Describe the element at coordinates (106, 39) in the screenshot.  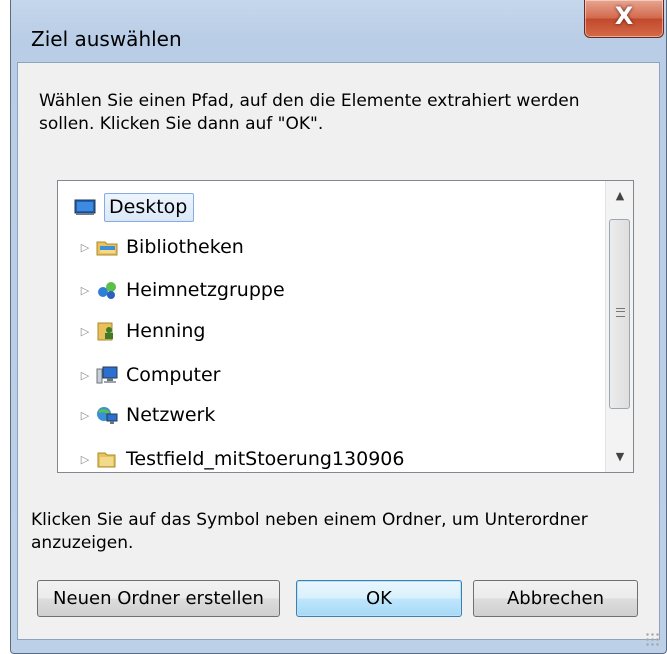
I see `window-title: Ziel auswählen` at that location.